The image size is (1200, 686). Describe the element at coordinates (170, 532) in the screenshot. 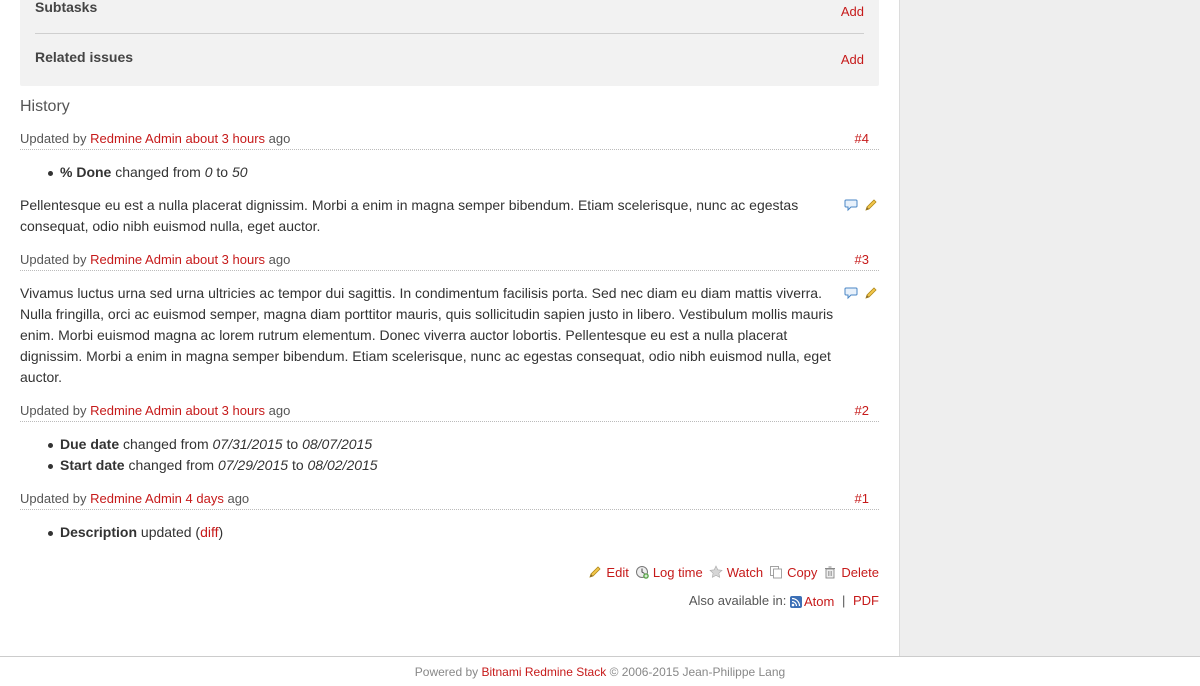

I see `detail-verb: updated (` at that location.